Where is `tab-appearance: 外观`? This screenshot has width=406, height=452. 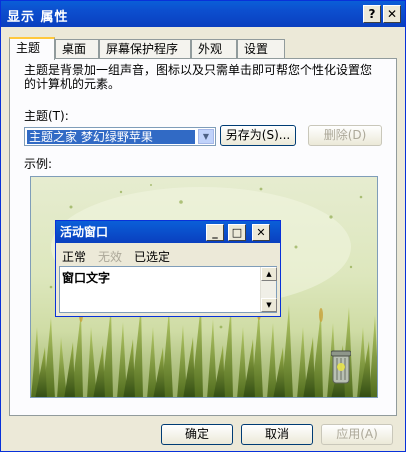 tab-appearance: 外观 is located at coordinates (214, 49).